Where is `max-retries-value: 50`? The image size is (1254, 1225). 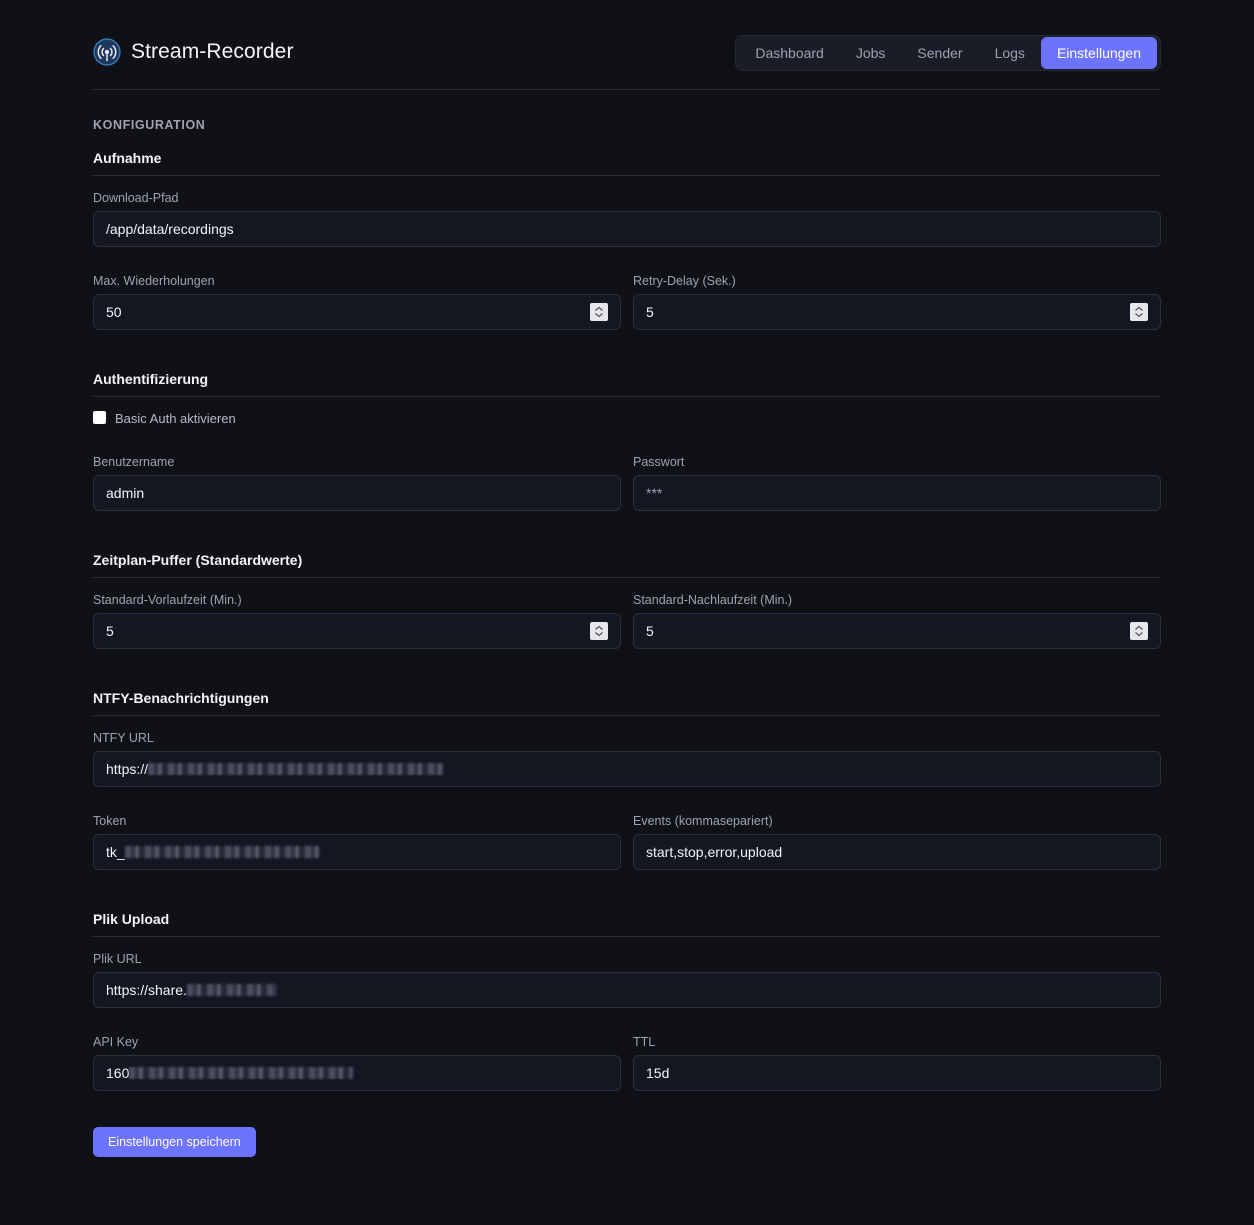 max-retries-value: 50 is located at coordinates (114, 312).